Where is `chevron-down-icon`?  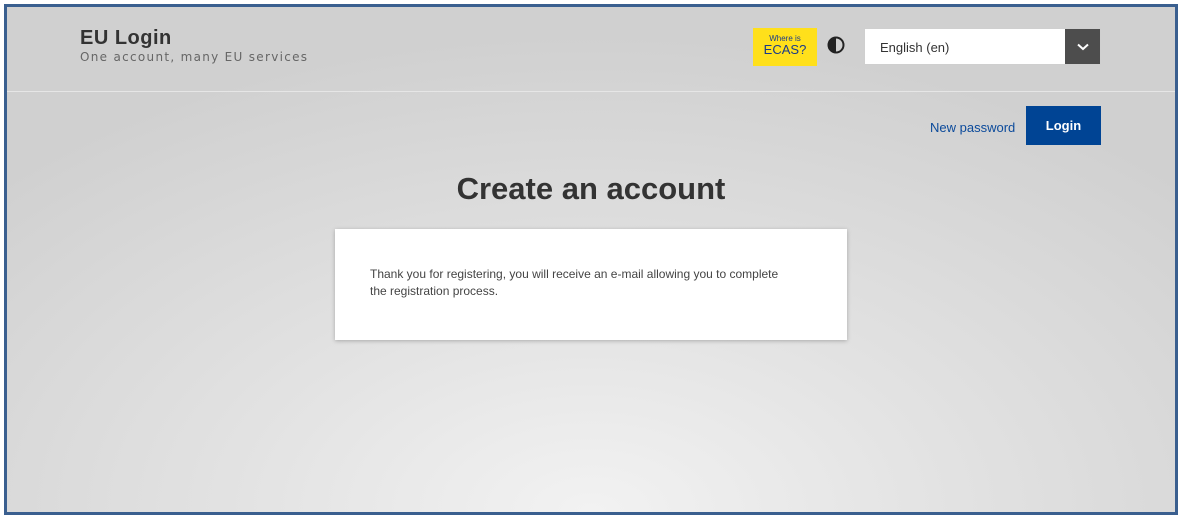 chevron-down-icon is located at coordinates (1082, 46).